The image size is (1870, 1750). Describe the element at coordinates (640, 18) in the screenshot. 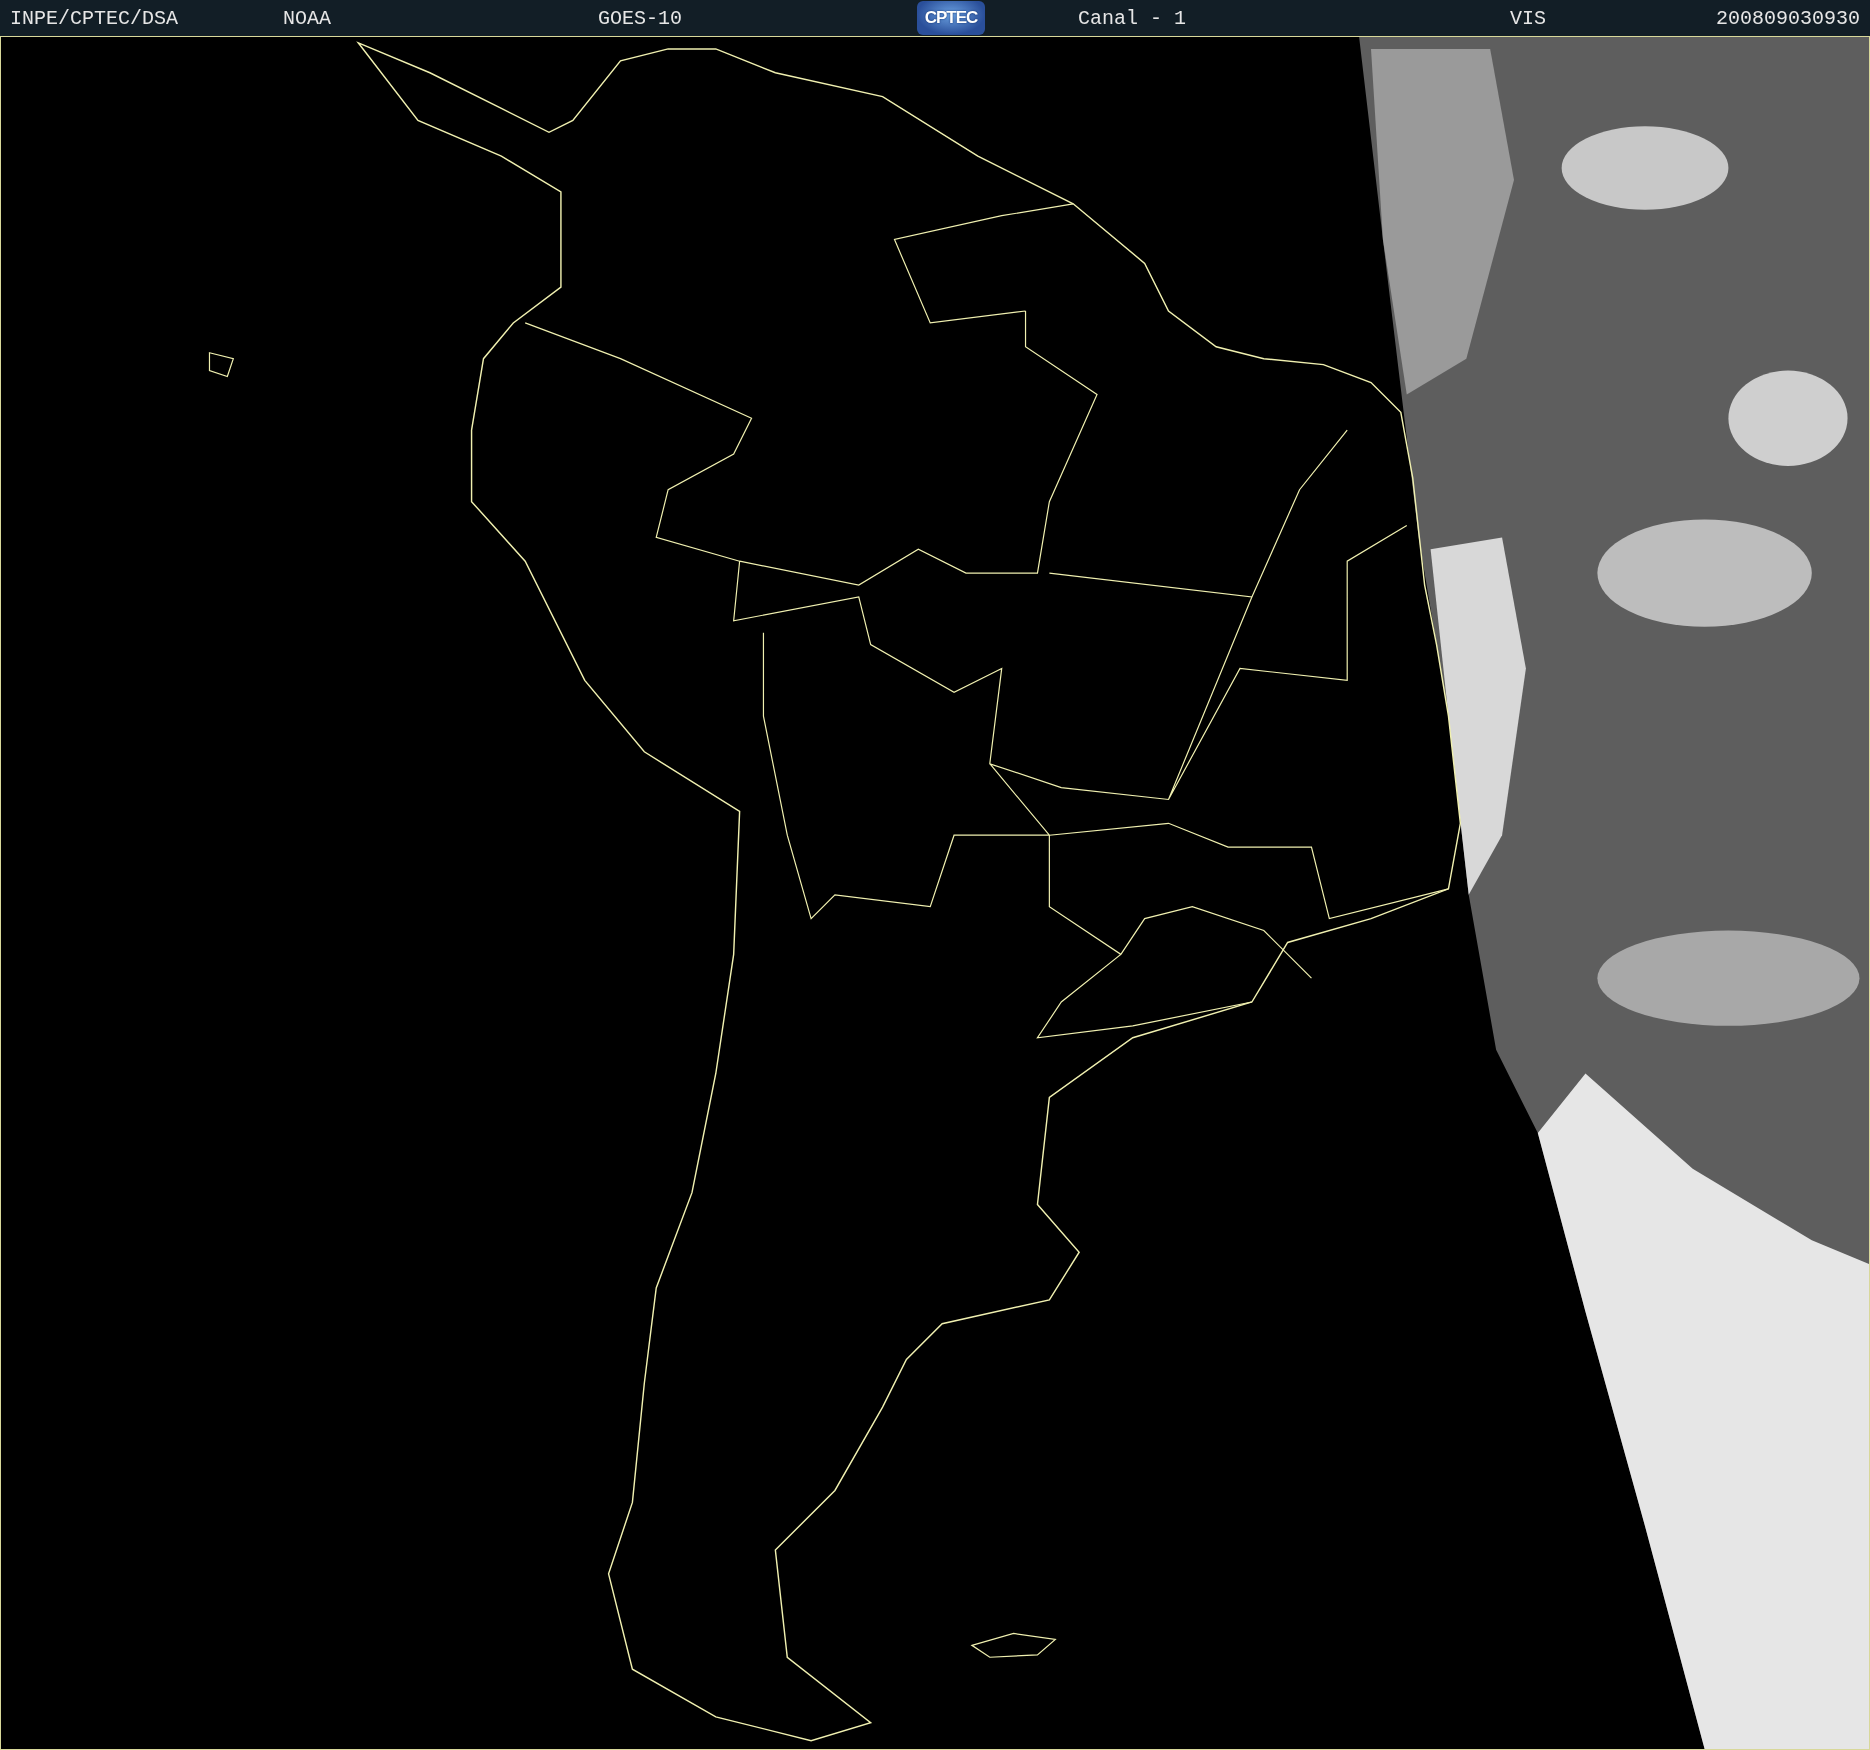

I see `header-label: GOES-10` at that location.